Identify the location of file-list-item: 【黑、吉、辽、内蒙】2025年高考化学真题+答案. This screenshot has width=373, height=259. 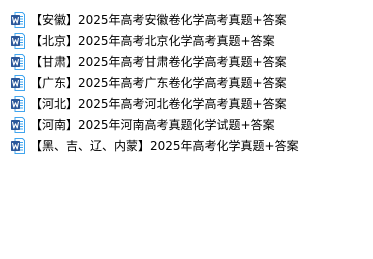
(186, 146).